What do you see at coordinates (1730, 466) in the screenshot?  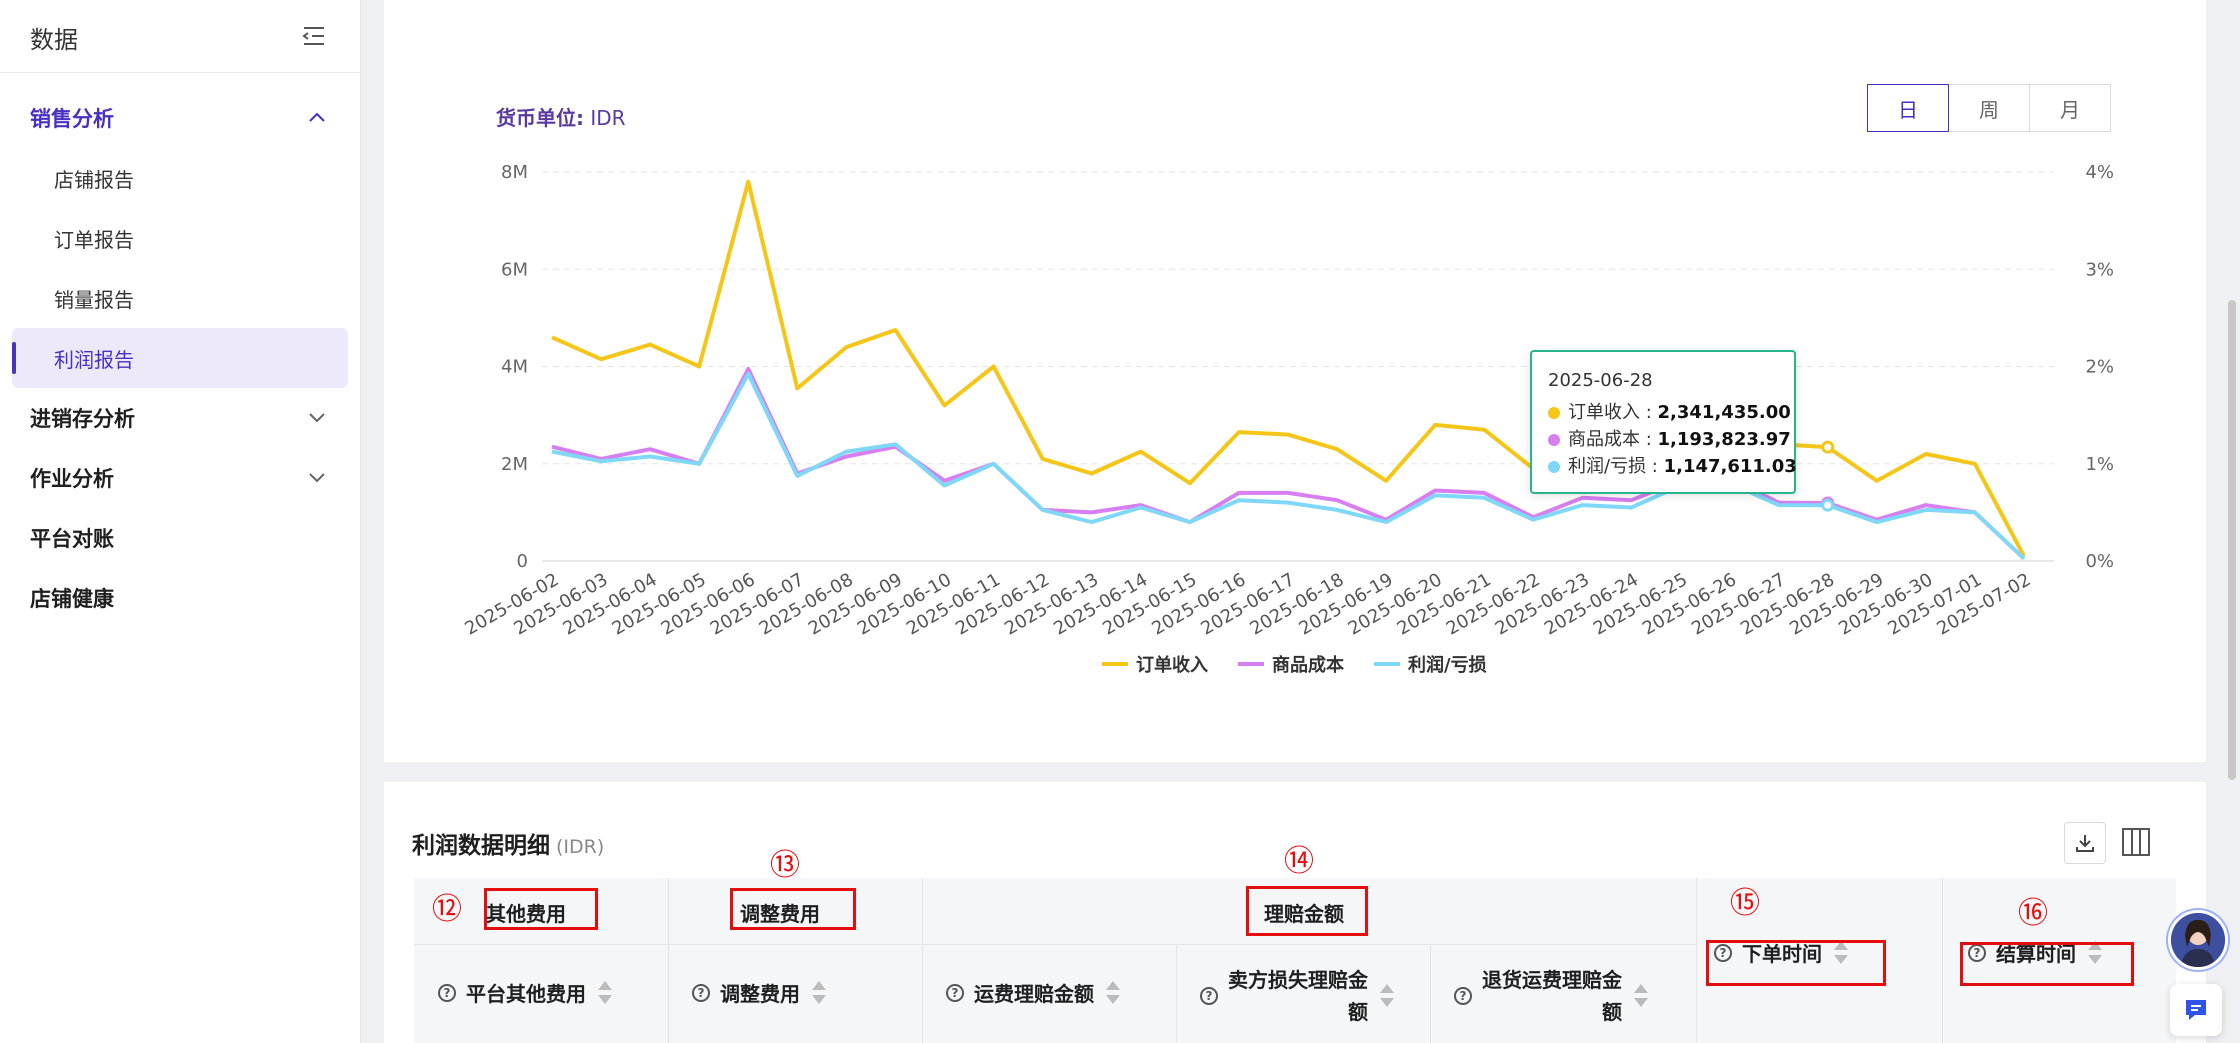 I see `tooltip-value: 1,147,611.03` at bounding box center [1730, 466].